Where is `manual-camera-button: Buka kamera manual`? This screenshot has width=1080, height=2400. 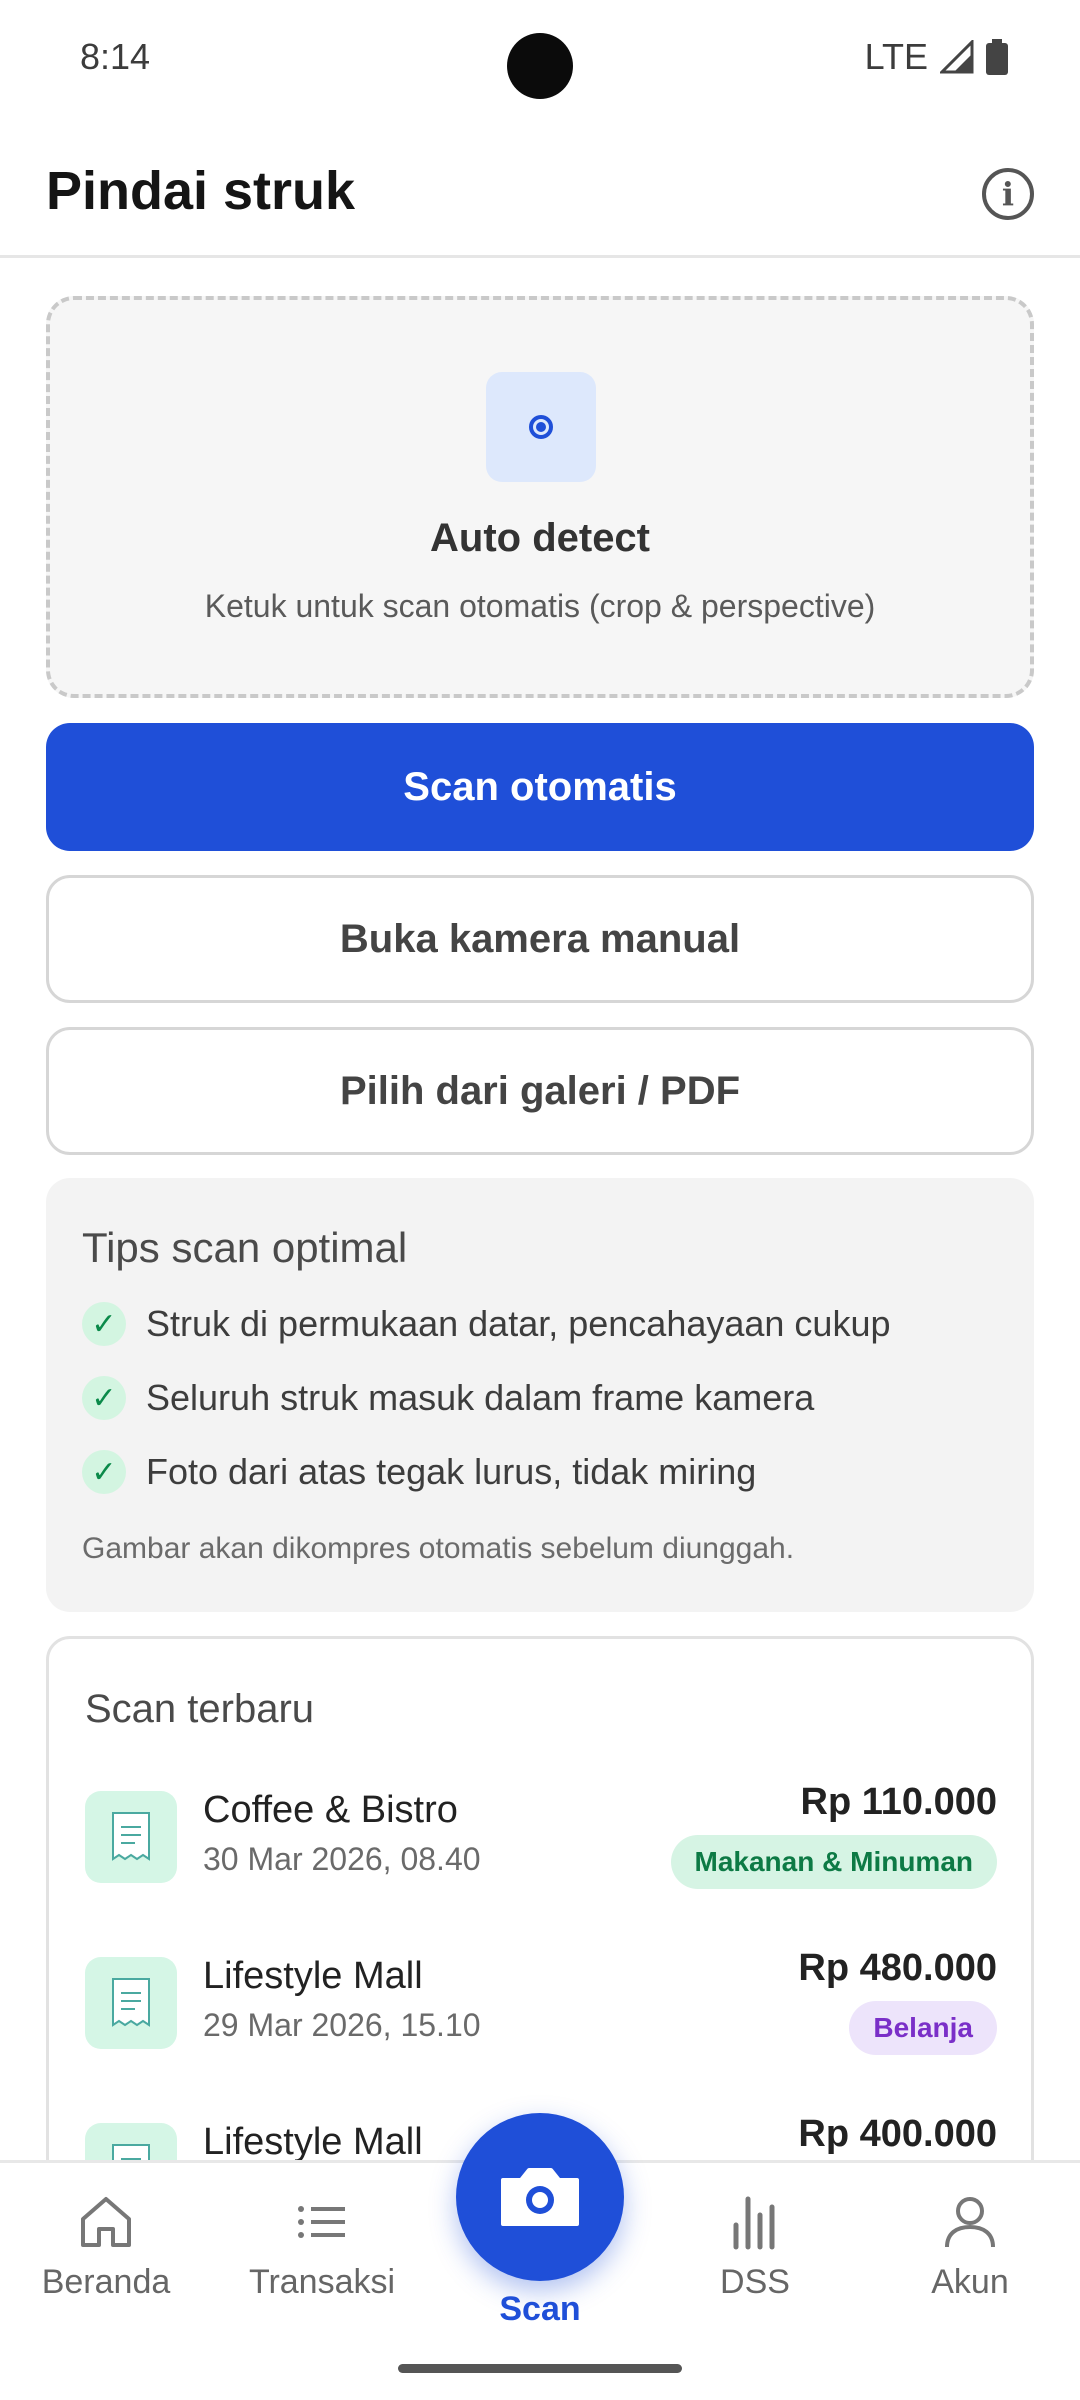
manual-camera-button: Buka kamera manual is located at coordinates (540, 939).